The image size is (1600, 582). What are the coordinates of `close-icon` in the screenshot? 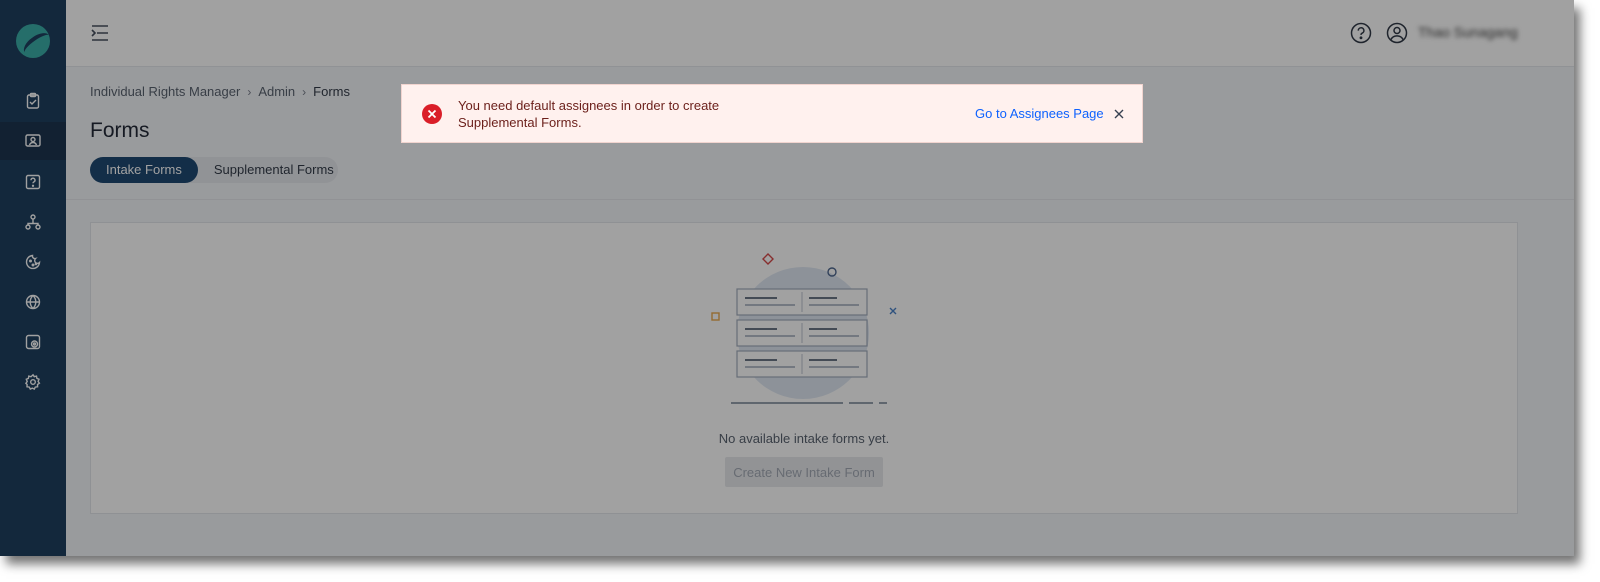 It's located at (1119, 114).